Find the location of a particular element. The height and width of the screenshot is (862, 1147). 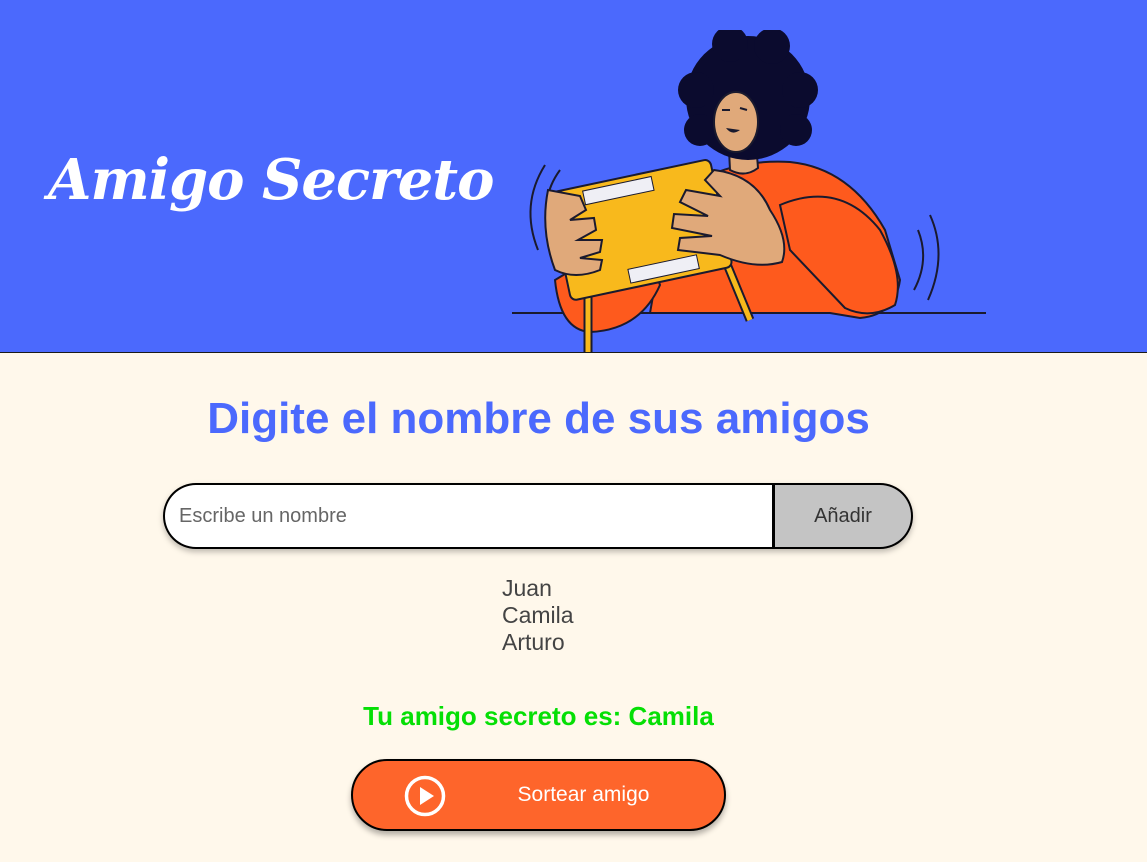

add-friend-button: Añadir is located at coordinates (844, 516).